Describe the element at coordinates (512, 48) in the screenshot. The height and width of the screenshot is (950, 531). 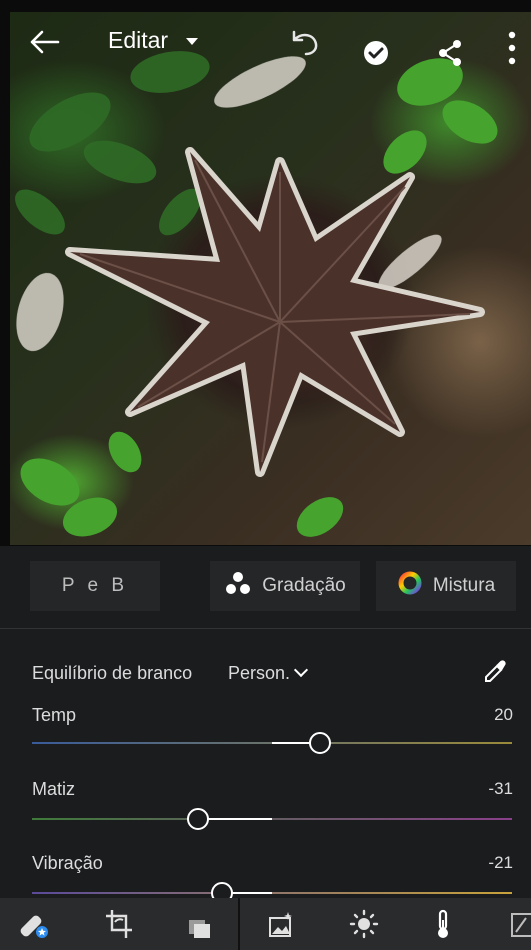
I see `more-vertical-icon` at that location.